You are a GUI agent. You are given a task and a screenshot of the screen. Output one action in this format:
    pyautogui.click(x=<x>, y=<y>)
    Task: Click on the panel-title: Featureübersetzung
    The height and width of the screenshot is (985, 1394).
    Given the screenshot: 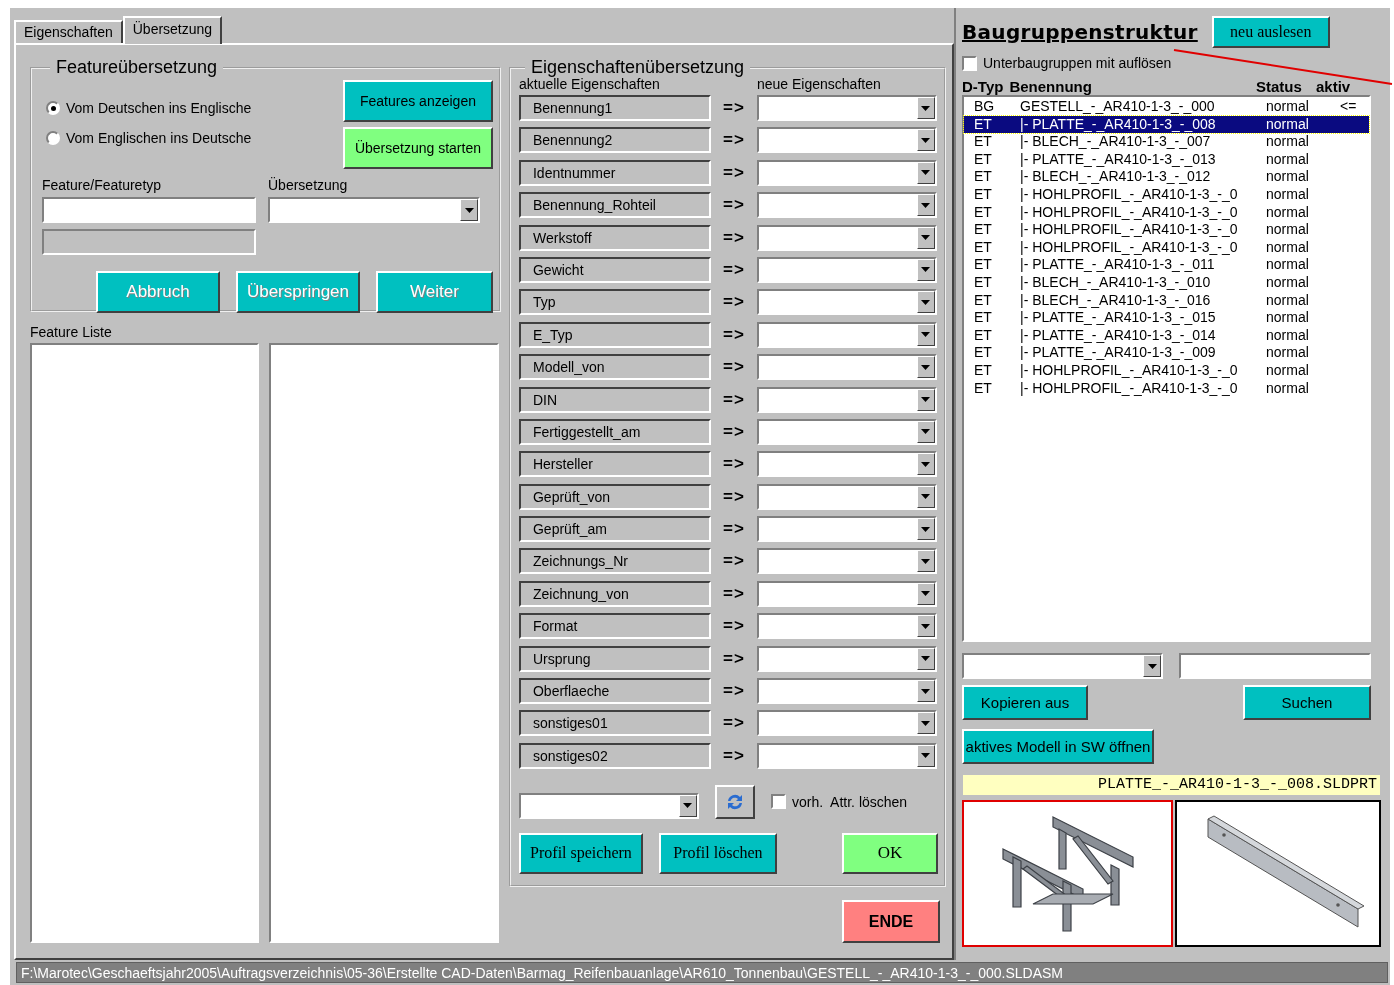 What is the action you would take?
    pyautogui.click(x=137, y=67)
    